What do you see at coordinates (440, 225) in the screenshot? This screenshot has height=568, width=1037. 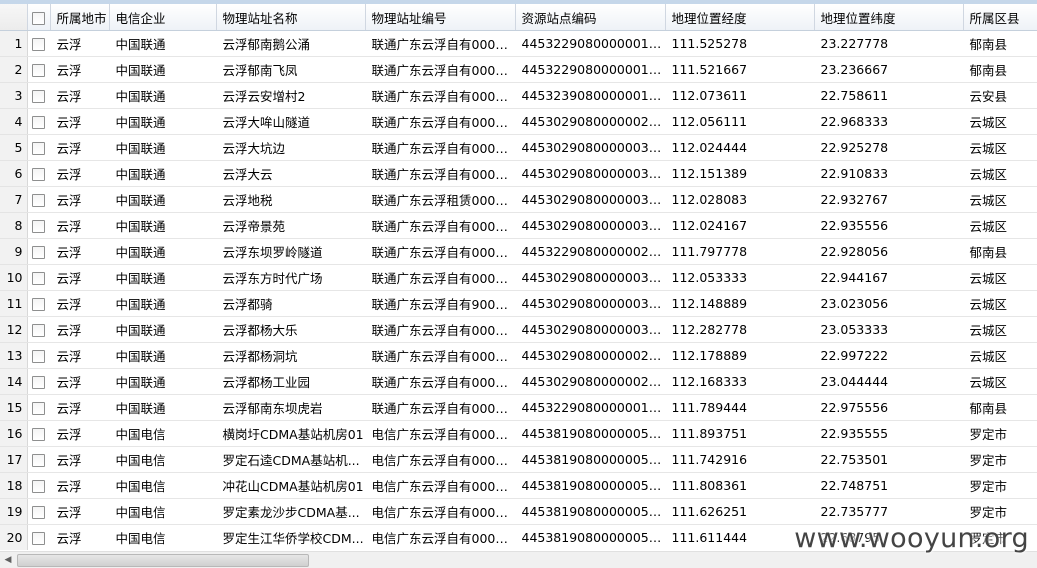 I see `cell-site-code: 联通广东云浮自有000032` at bounding box center [440, 225].